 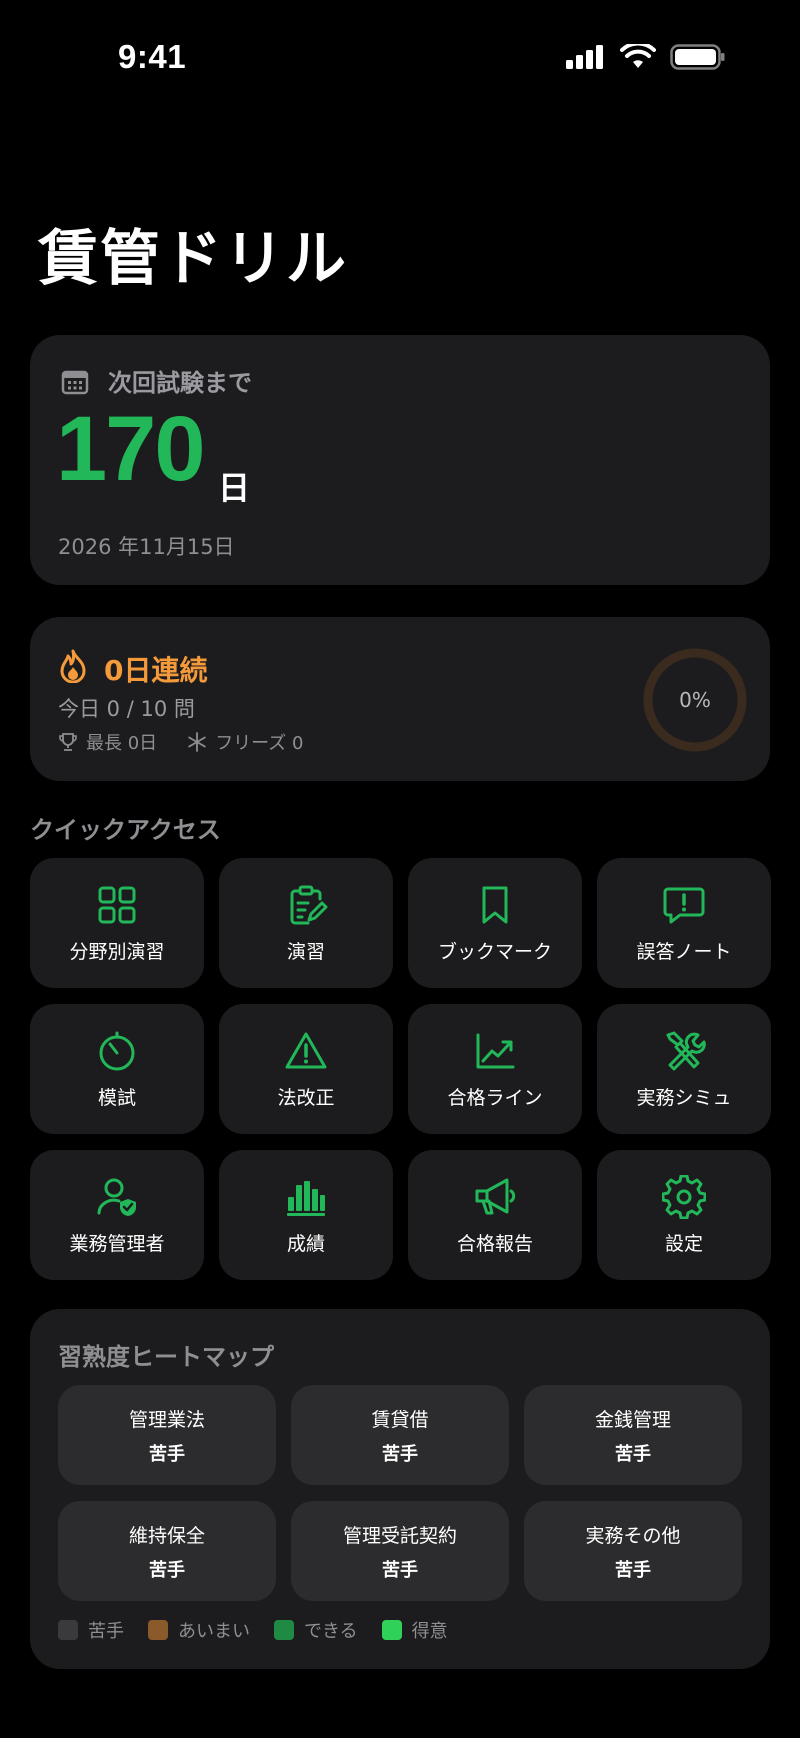 What do you see at coordinates (117, 951) in the screenshot?
I see `tile-label: 分野別演習` at bounding box center [117, 951].